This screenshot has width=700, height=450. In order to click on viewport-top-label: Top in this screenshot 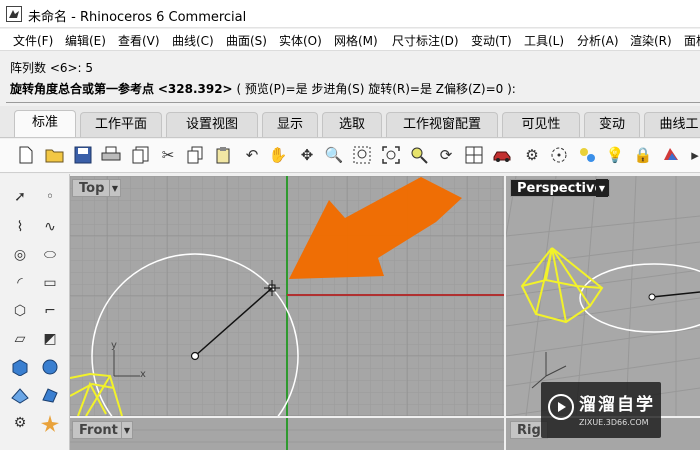, I will do `click(92, 188)`.